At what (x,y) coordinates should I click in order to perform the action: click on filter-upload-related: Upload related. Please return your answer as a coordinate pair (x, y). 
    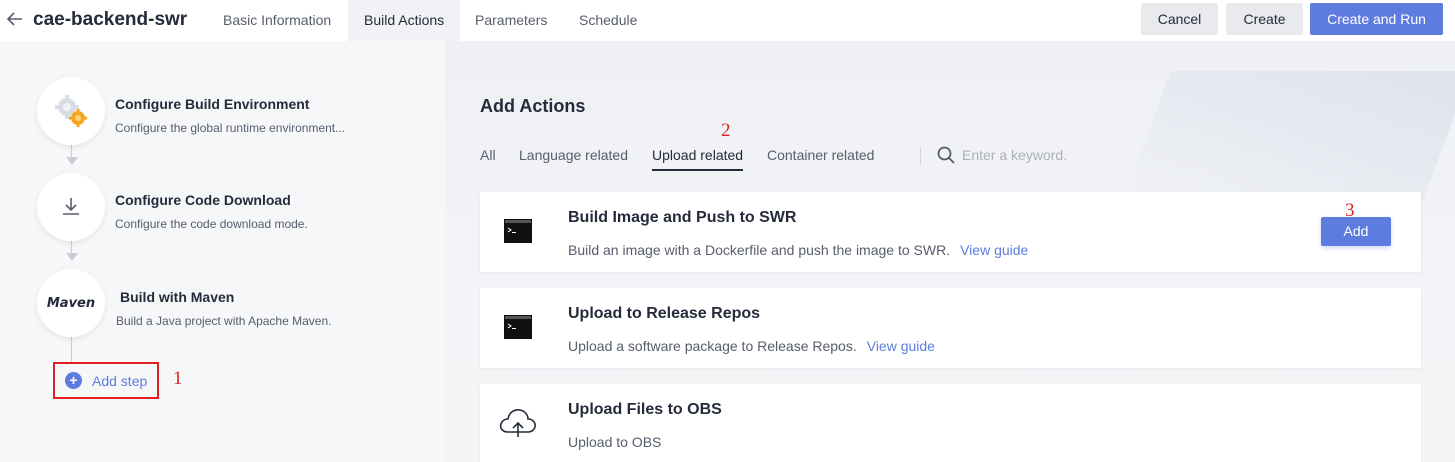
    Looking at the image, I should click on (697, 155).